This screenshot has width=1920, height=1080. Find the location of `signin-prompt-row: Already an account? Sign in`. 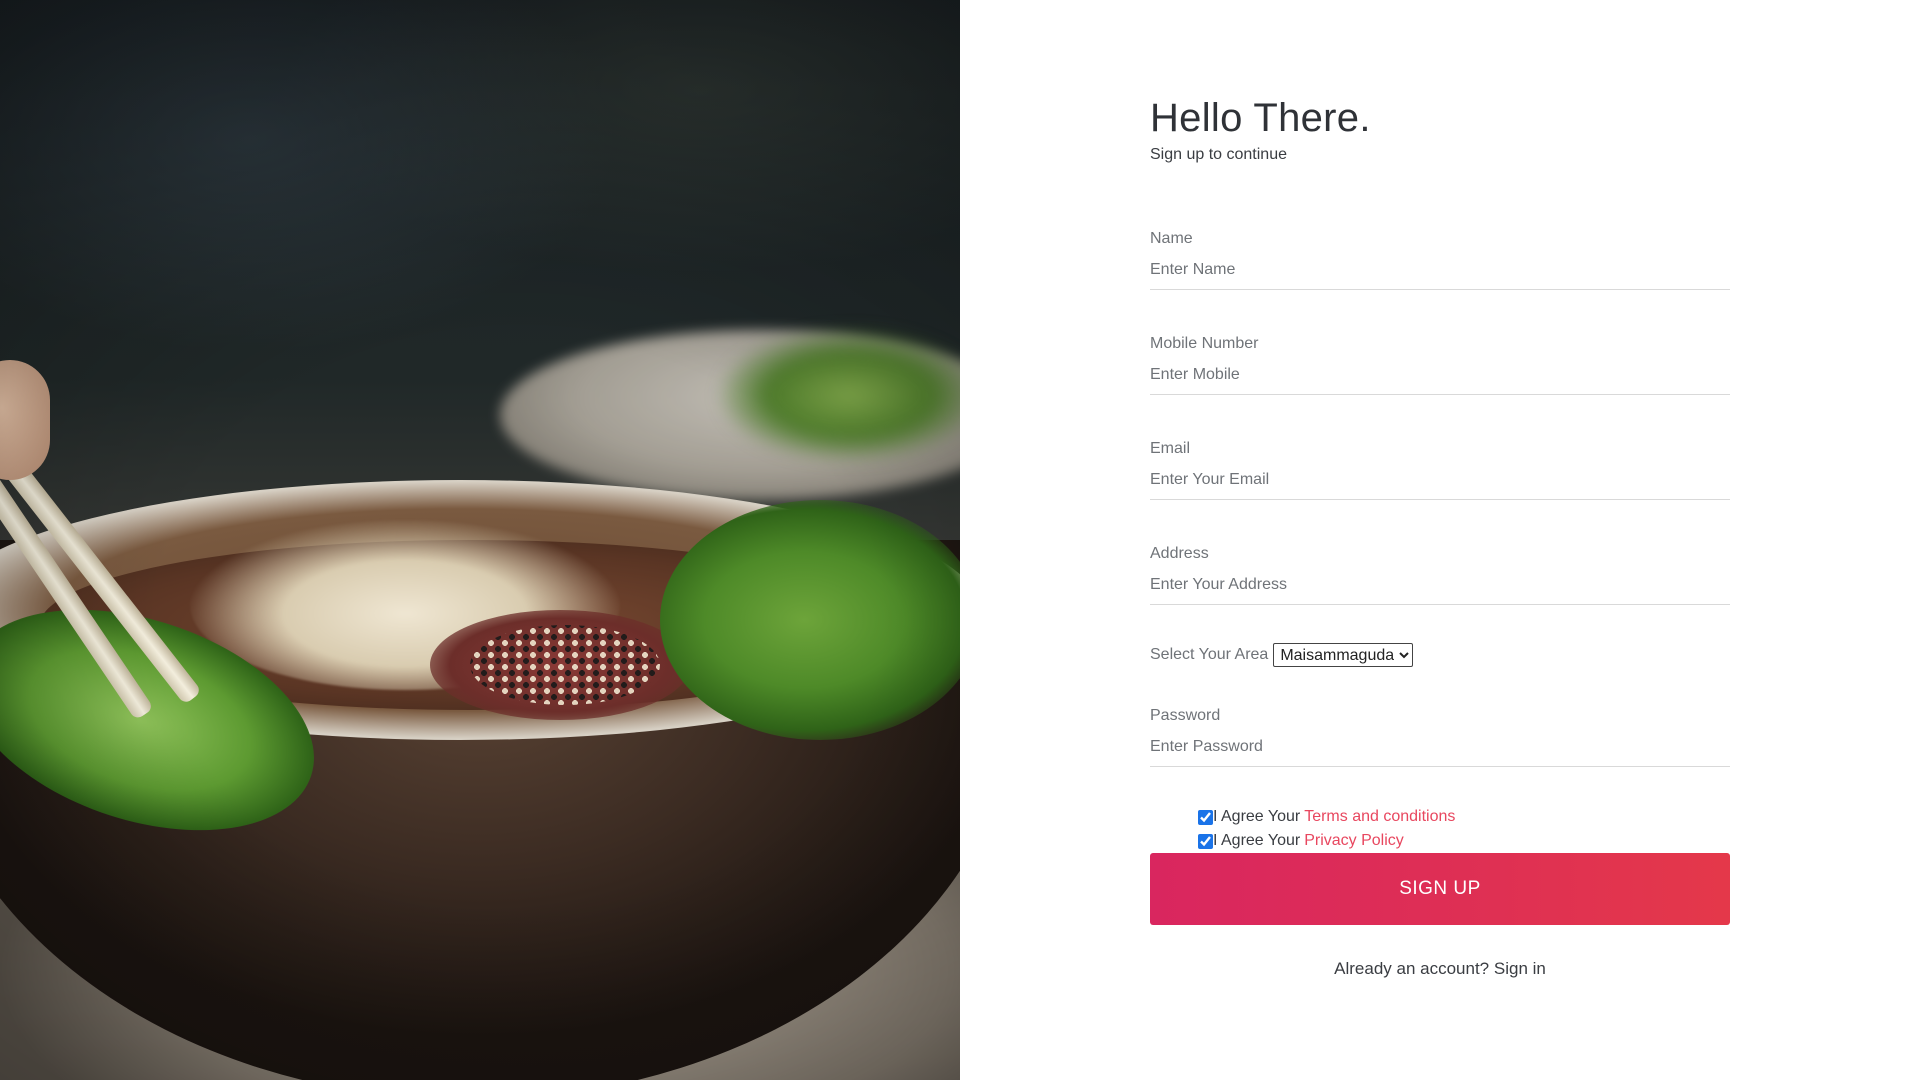

signin-prompt-row: Already an account? Sign in is located at coordinates (1440, 969).